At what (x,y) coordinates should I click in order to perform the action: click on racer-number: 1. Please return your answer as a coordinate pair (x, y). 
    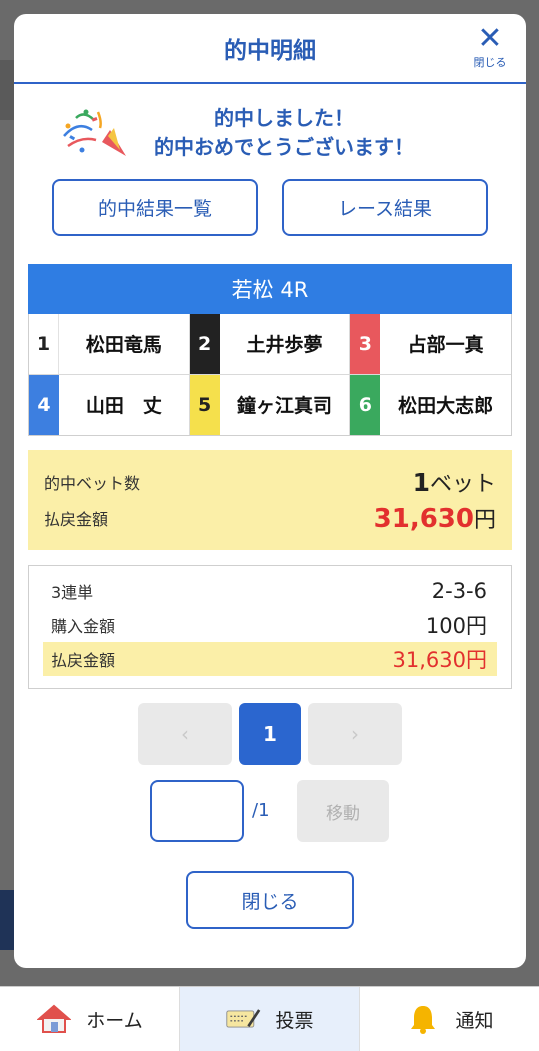
    Looking at the image, I should click on (44, 344).